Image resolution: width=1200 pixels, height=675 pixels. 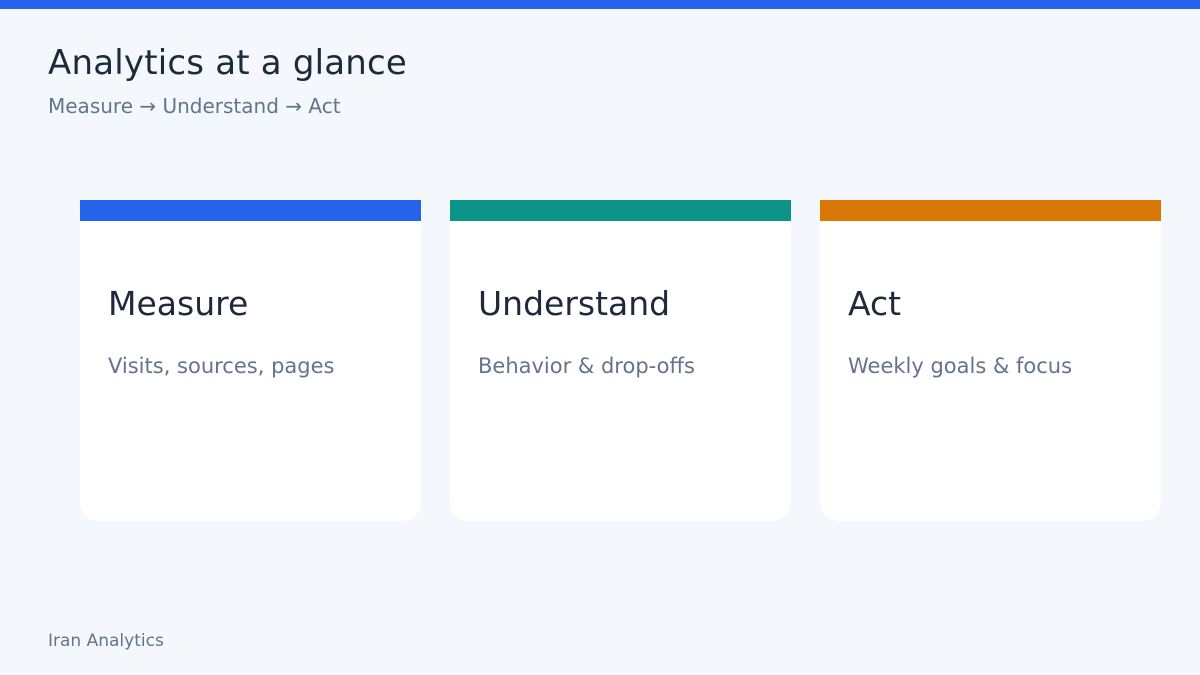 What do you see at coordinates (178, 303) in the screenshot?
I see `card-title: Measure` at bounding box center [178, 303].